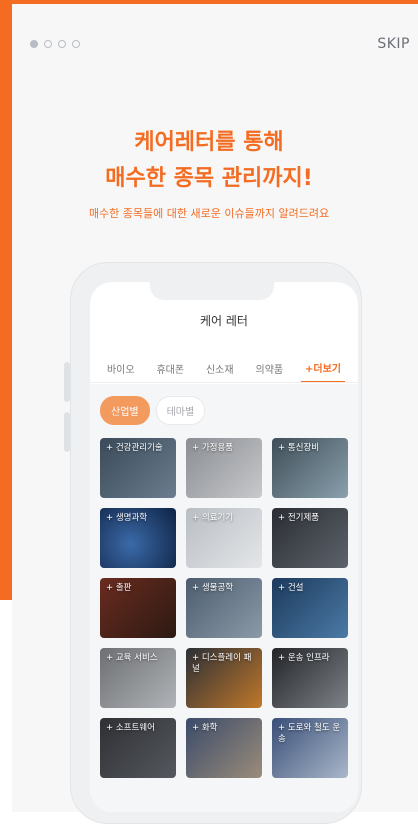  I want to click on tile-biotech: + 생물공학, so click(224, 608).